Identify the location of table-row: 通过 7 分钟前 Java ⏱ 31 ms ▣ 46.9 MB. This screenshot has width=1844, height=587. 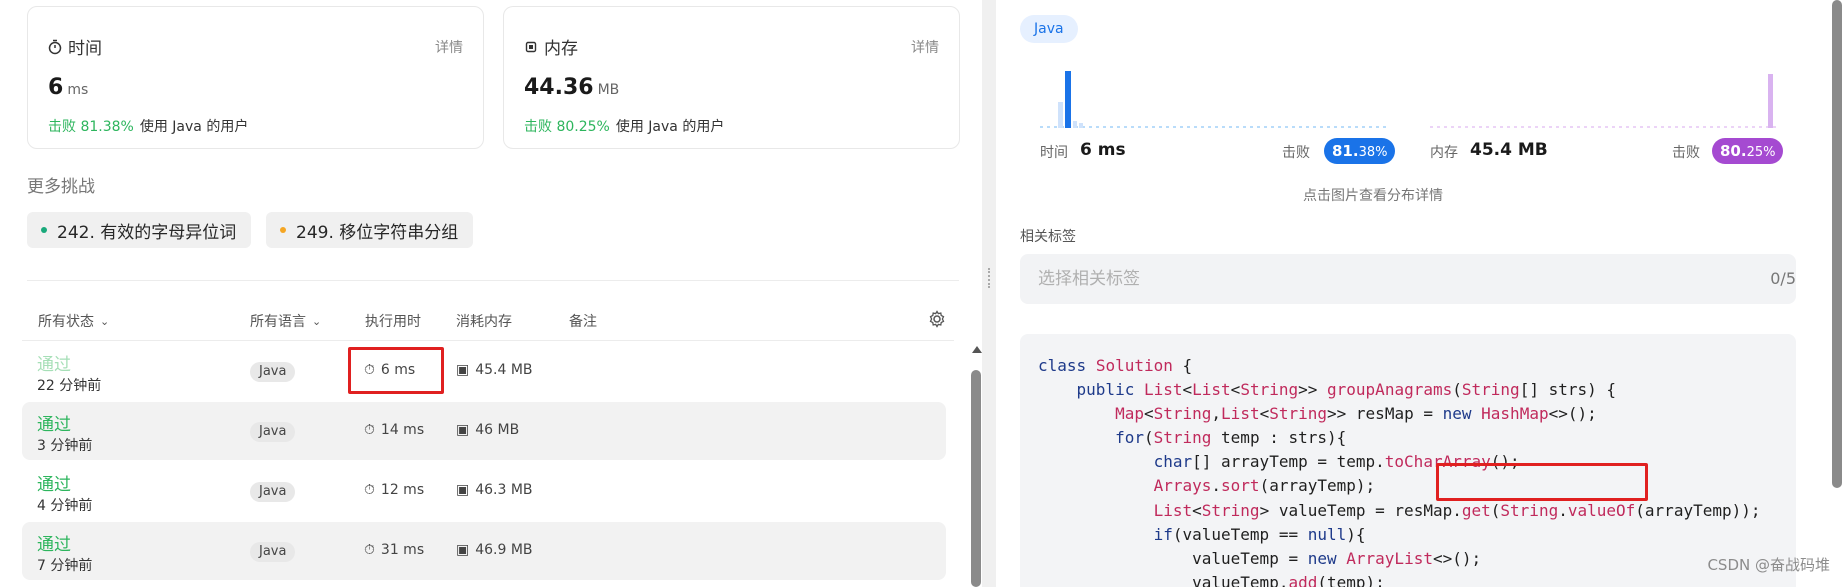
(484, 551).